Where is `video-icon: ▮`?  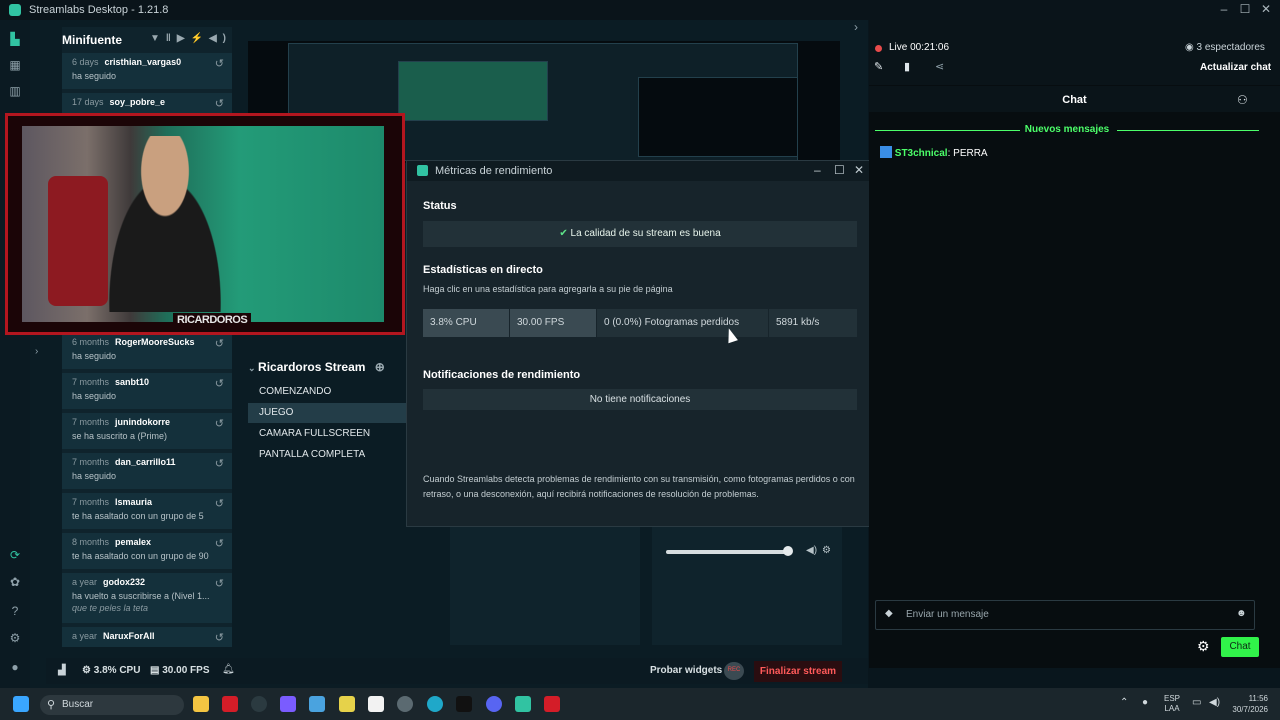 video-icon: ▮ is located at coordinates (907, 66).